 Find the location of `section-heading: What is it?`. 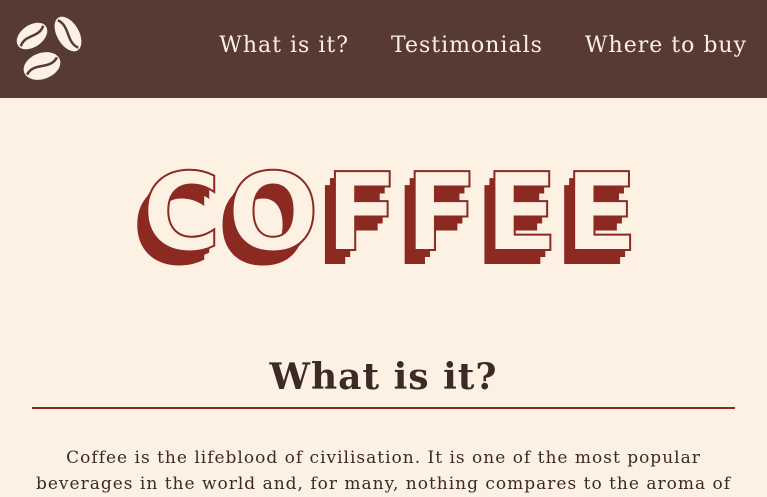

section-heading: What is it? is located at coordinates (383, 377).